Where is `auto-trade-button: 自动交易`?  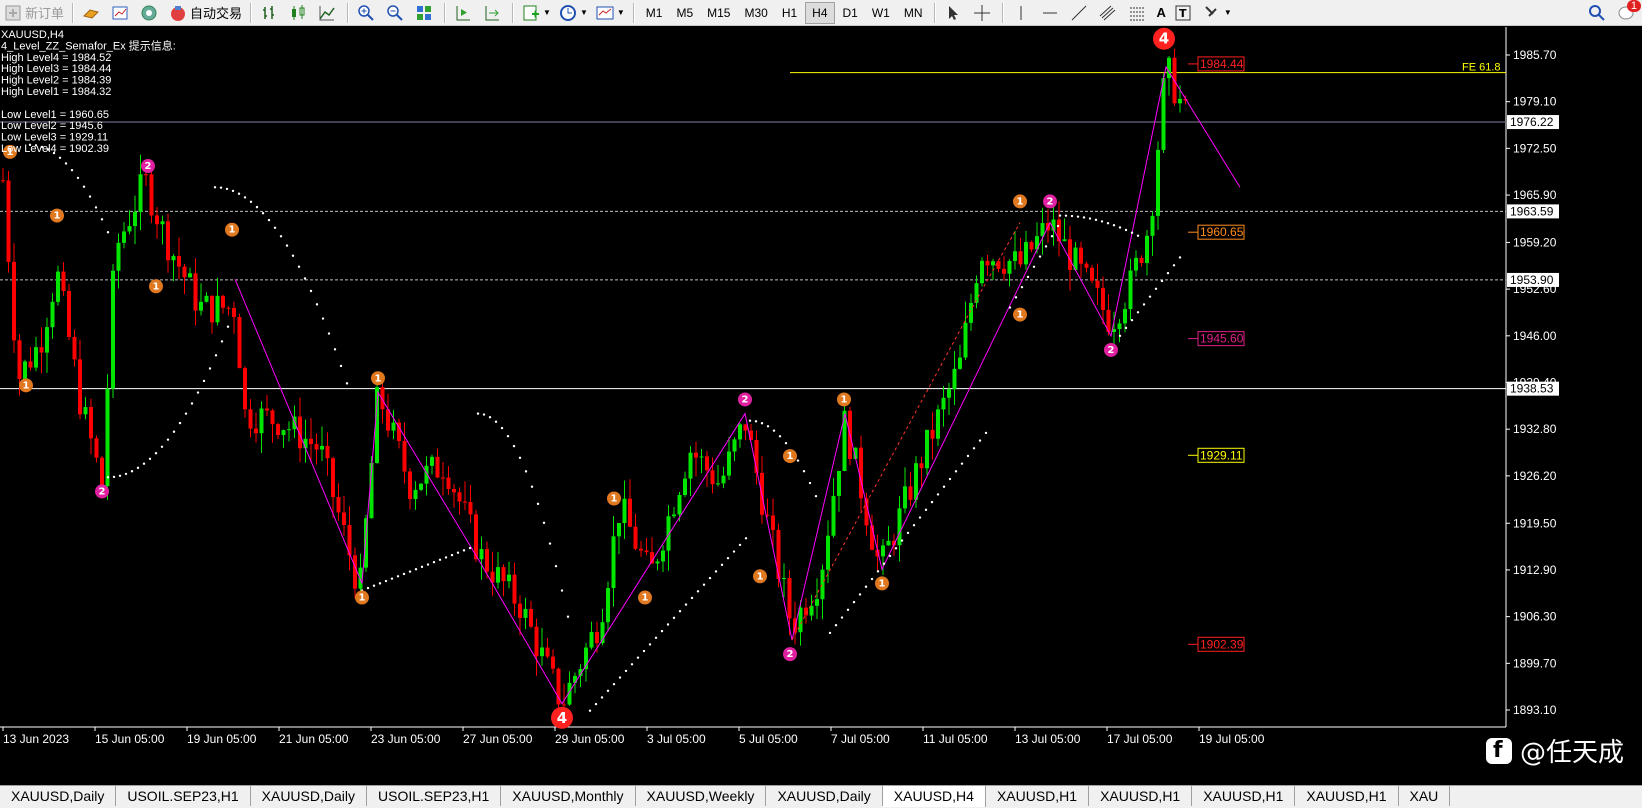 auto-trade-button: 自动交易 is located at coordinates (205, 13).